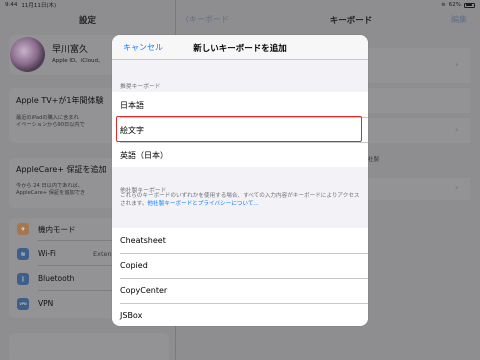  I want to click on profile-name: 早川富久, so click(70, 50).